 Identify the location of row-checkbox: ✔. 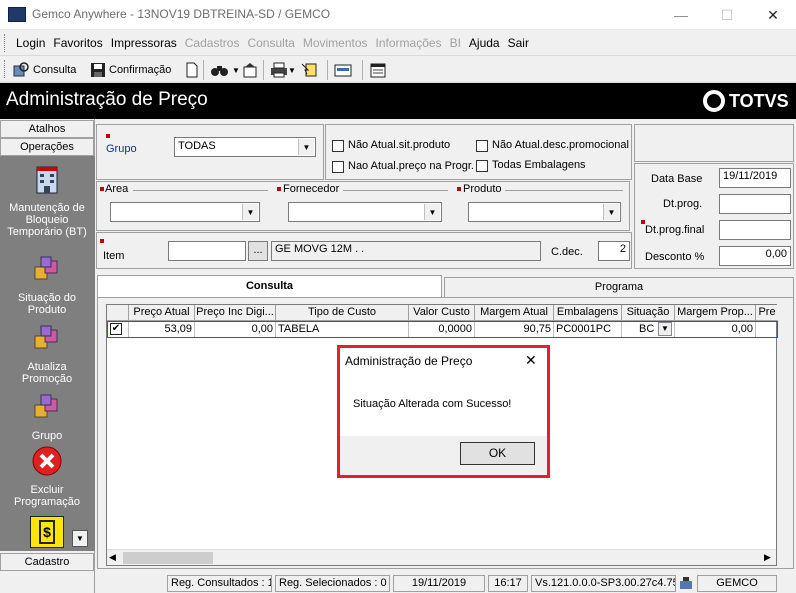
(118, 329).